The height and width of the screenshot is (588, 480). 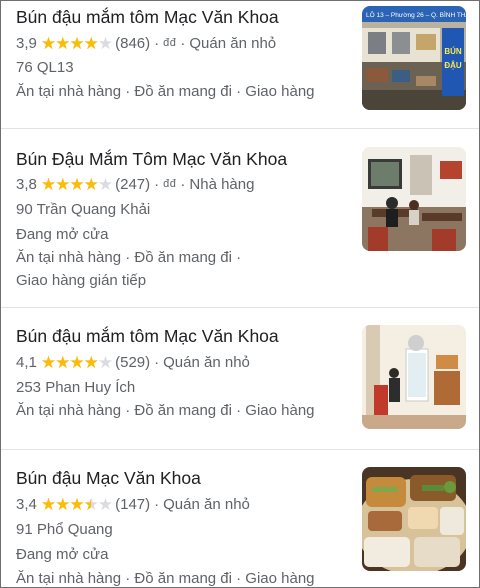 I want to click on review-count: (147), so click(x=132, y=504).